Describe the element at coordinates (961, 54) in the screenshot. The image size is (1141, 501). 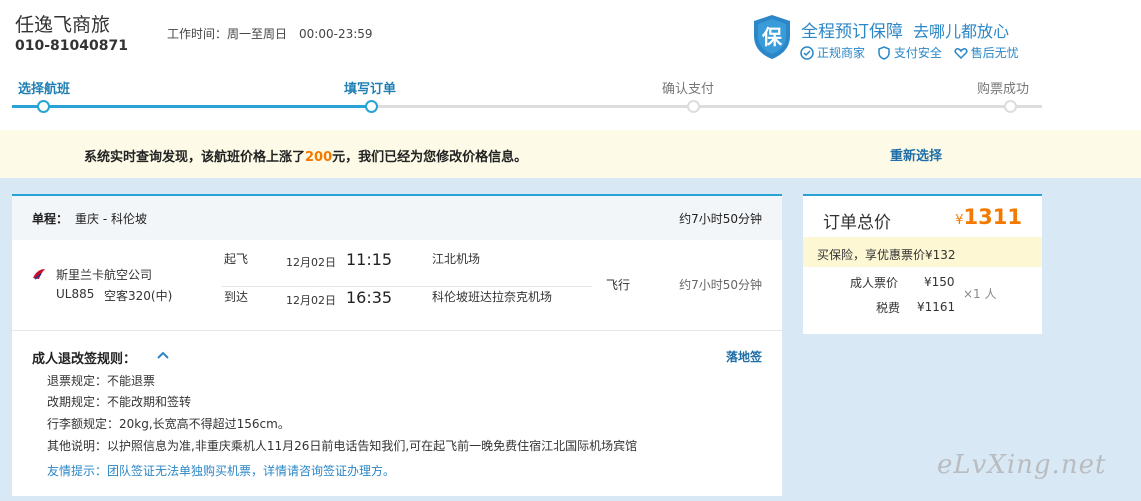
I see `heart-badge-icon` at that location.